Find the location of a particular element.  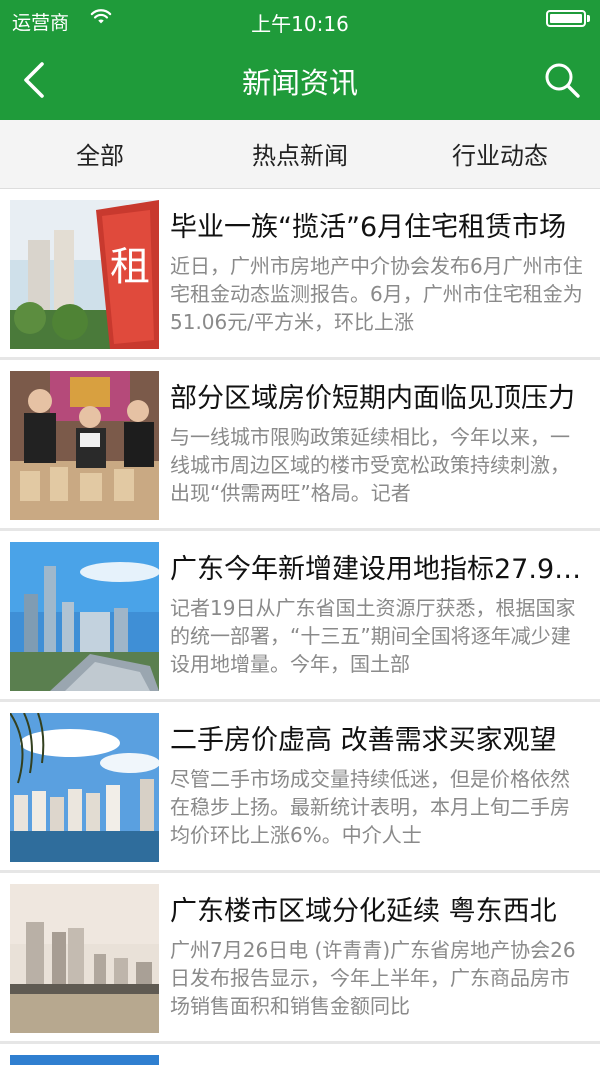

tab-hot-news: 热点新闻 is located at coordinates (300, 154).